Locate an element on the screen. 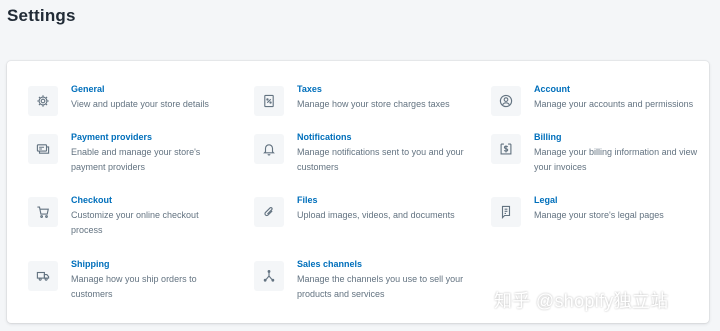 This screenshot has width=720, height=331. settings-item-description: View and update your store details is located at coordinates (140, 104).